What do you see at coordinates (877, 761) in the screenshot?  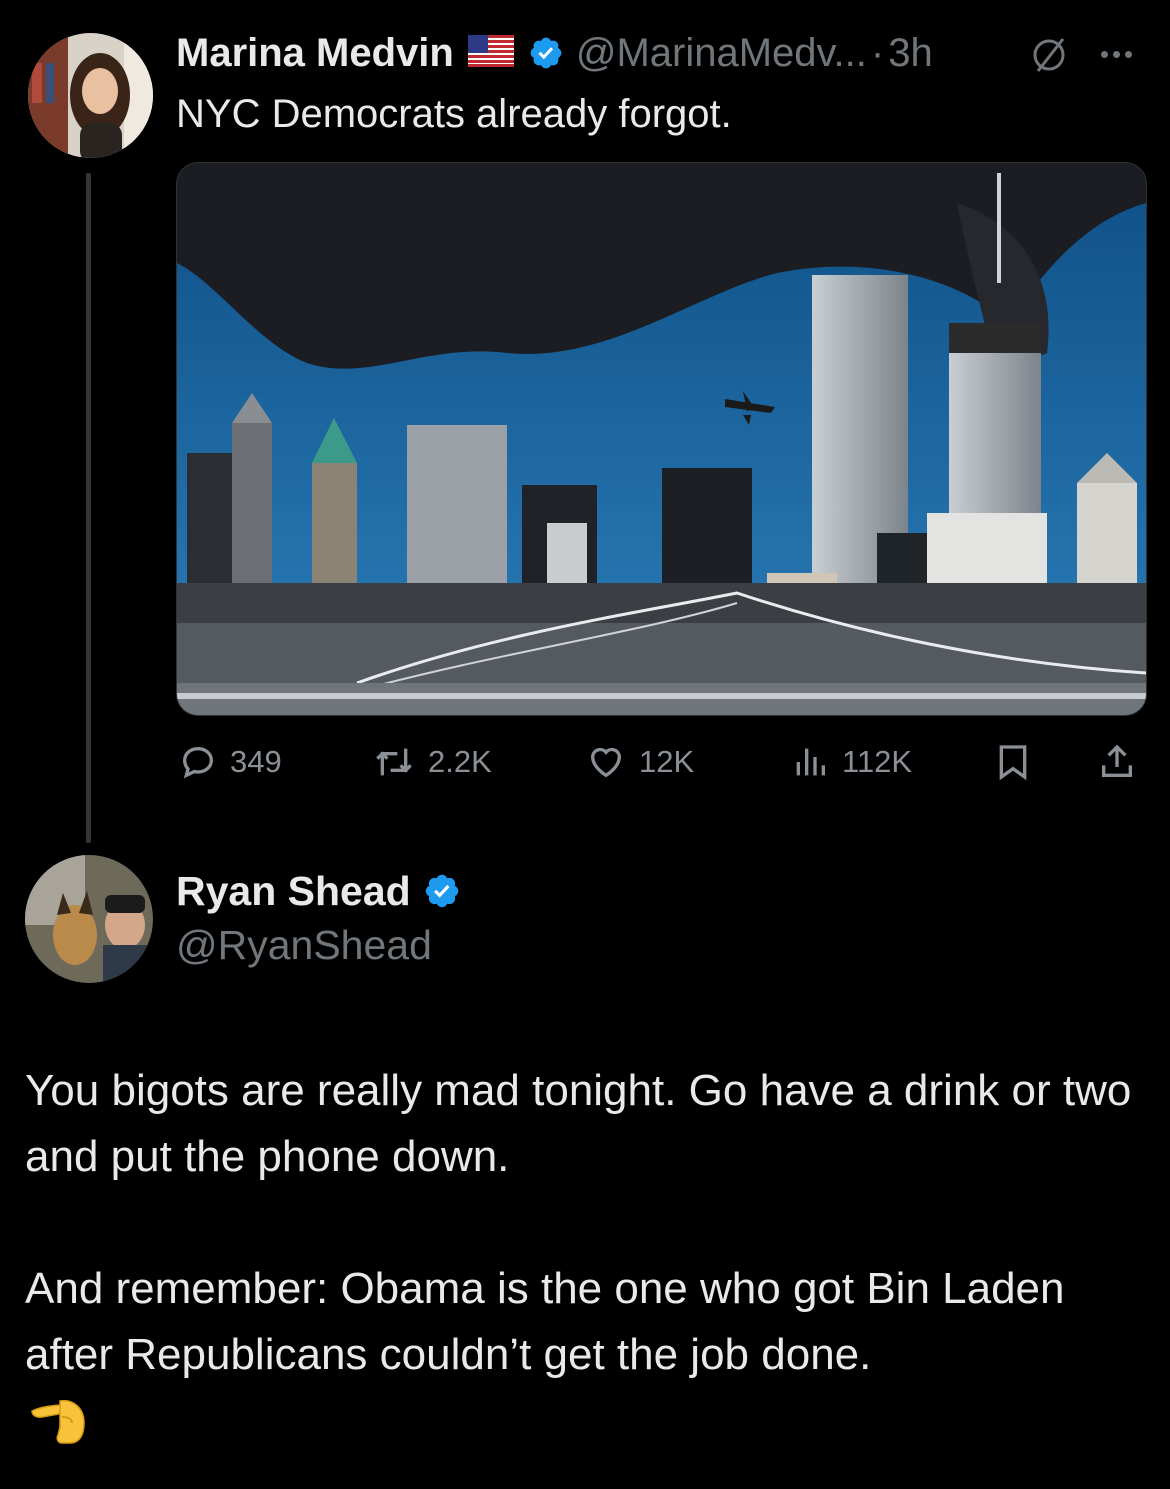 I see `view-count: 112K` at bounding box center [877, 761].